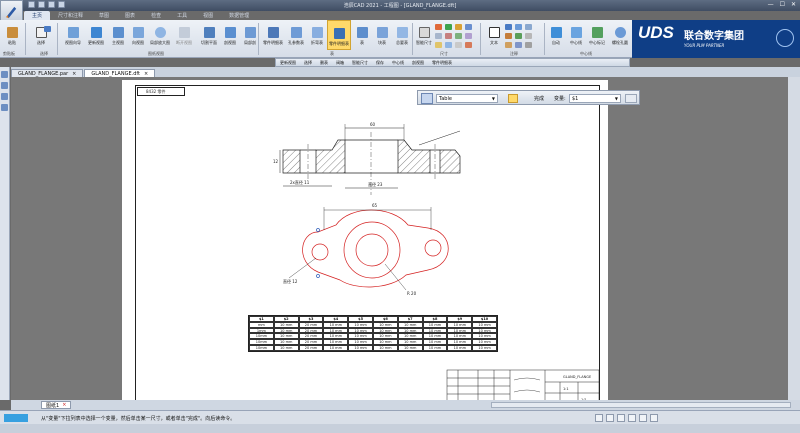  Describe the element at coordinates (64, 405) in the screenshot. I see `close-icon: ×` at that location.